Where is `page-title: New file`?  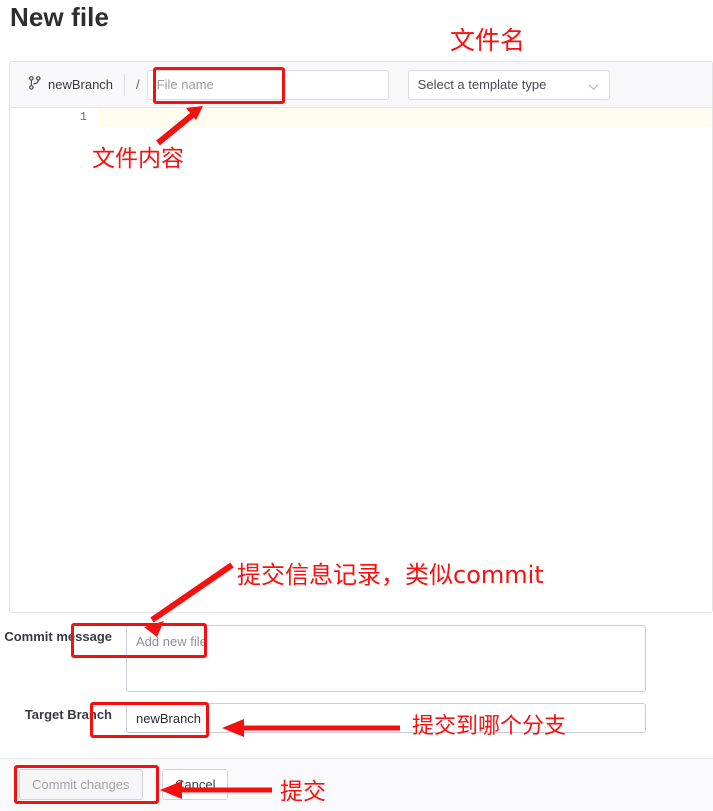
page-title: New file is located at coordinates (60, 17).